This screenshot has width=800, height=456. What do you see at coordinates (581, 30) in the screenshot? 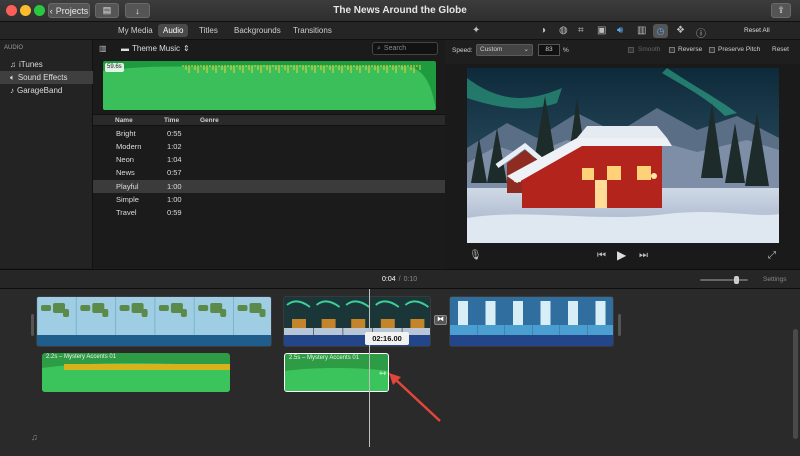
I see `crop-icon: ⌗` at bounding box center [581, 30].